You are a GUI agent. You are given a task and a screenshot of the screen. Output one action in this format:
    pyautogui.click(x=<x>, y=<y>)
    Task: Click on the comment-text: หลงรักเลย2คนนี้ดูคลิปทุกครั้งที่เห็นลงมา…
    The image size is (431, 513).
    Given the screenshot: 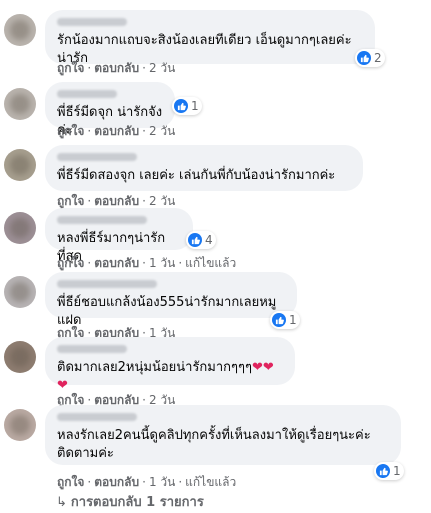 What is the action you would take?
    pyautogui.click(x=214, y=444)
    